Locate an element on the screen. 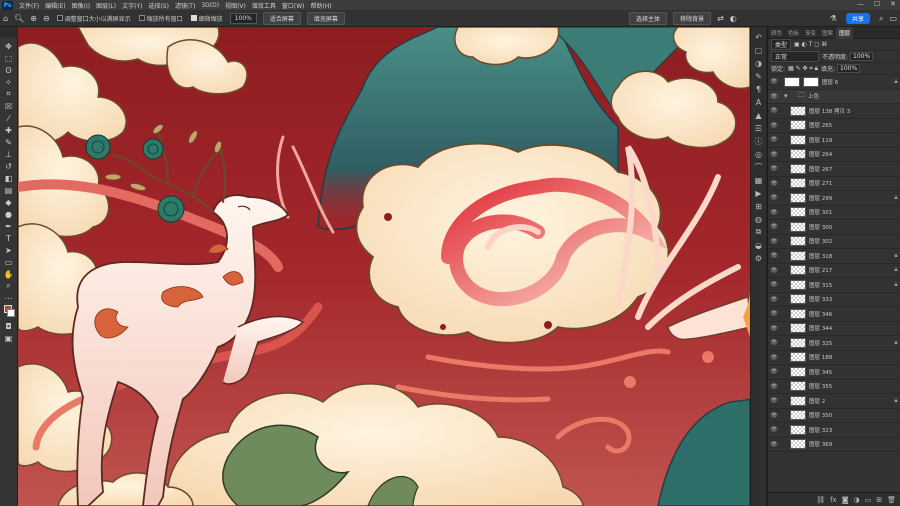 The image size is (900, 506). path-select-tool-icon: ➤ is located at coordinates (9, 250).